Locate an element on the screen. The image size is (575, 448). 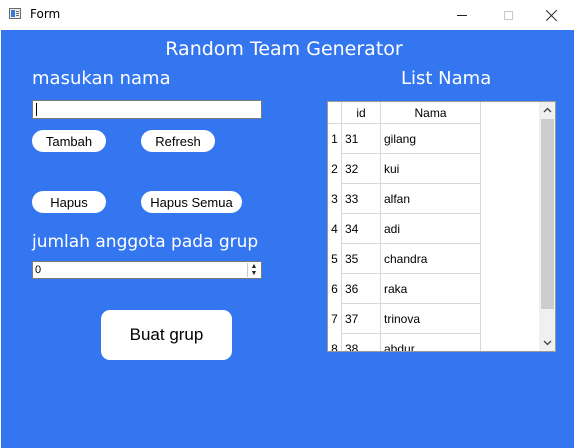
cell-id: 34 is located at coordinates (361, 229).